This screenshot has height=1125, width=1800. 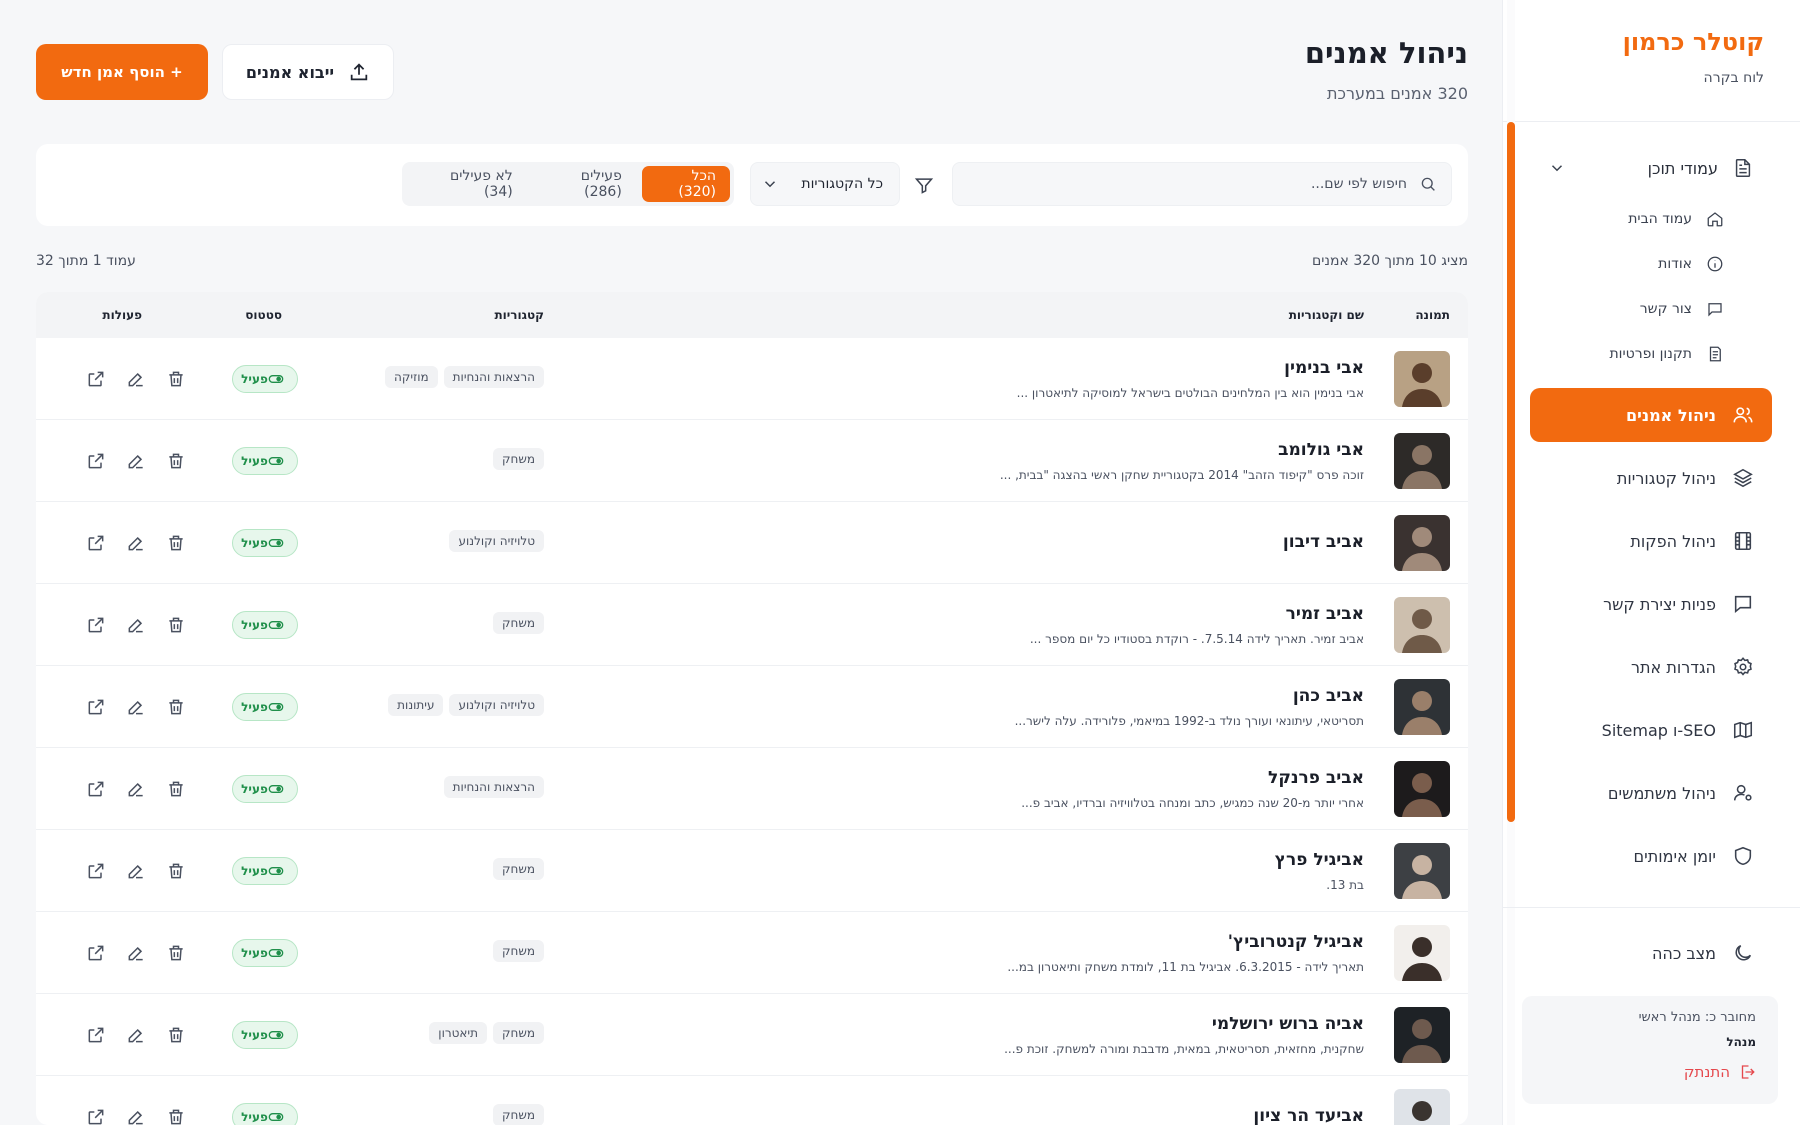 What do you see at coordinates (584, 184) in the screenshot?
I see `tab-active: פעילים (286)` at bounding box center [584, 184].